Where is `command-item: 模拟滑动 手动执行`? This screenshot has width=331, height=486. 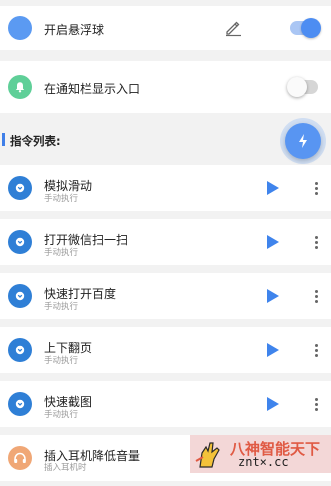
command-item: 模拟滑动 手动执行 is located at coordinates (165, 188).